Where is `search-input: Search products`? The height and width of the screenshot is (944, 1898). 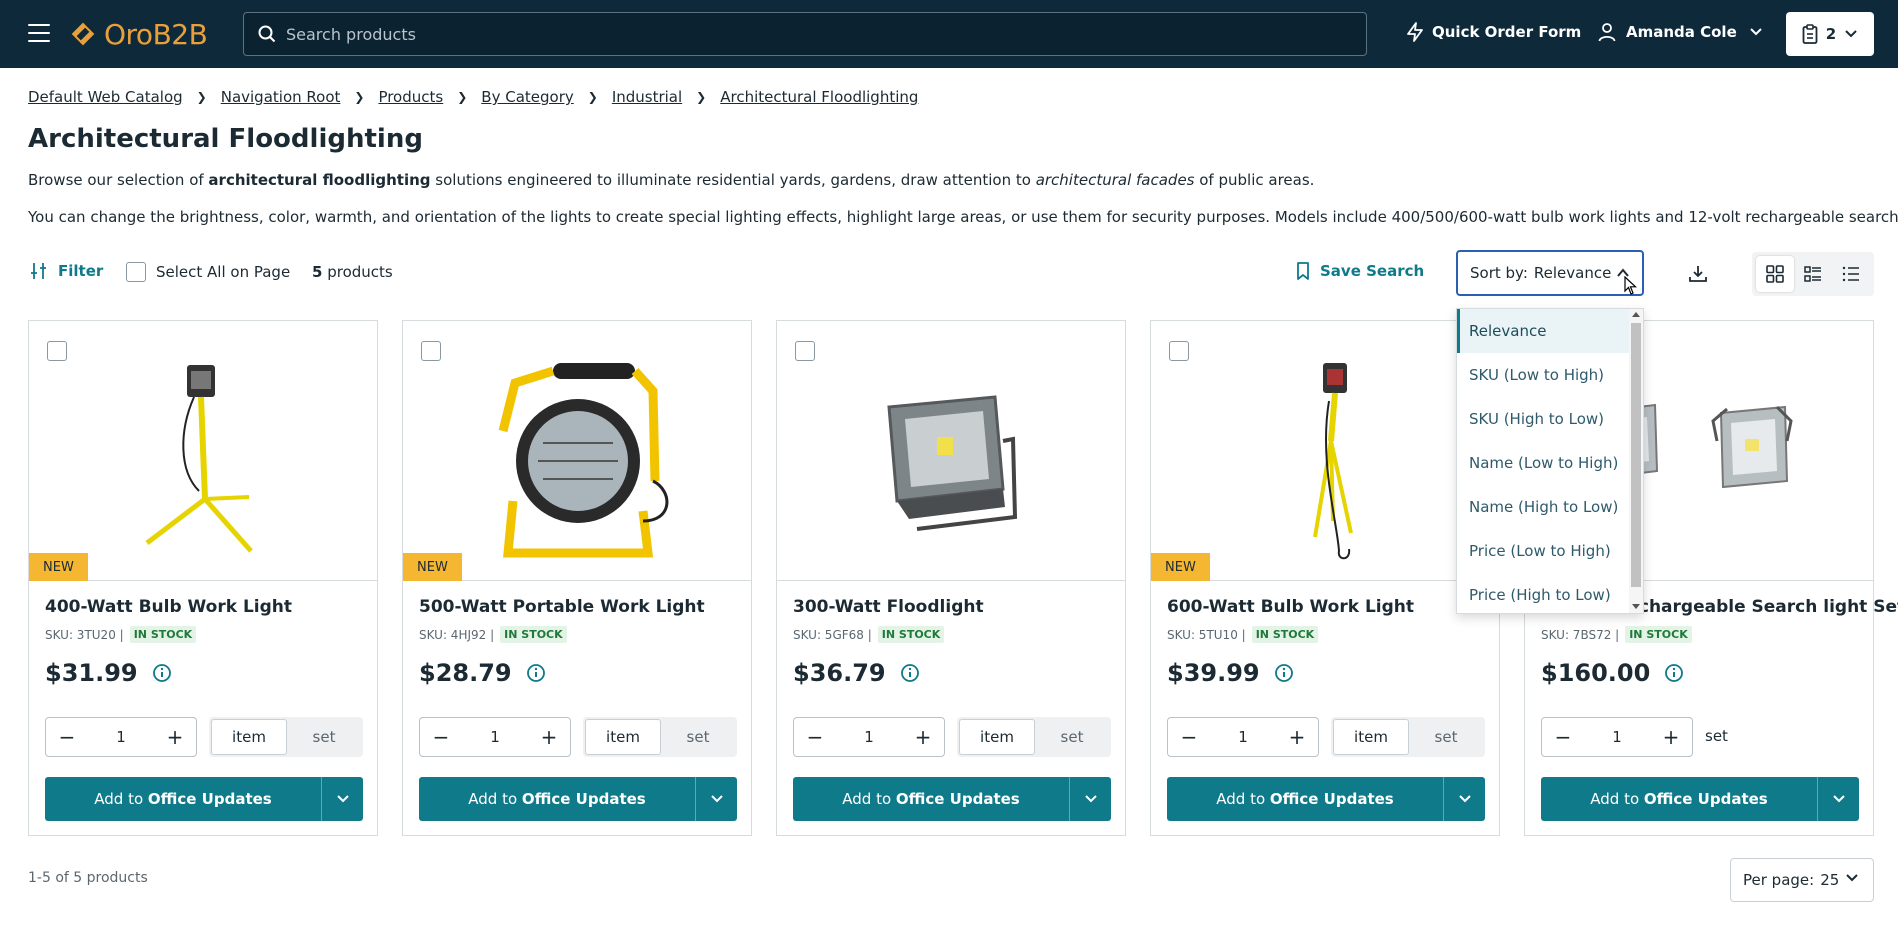
search-input: Search products is located at coordinates (805, 34).